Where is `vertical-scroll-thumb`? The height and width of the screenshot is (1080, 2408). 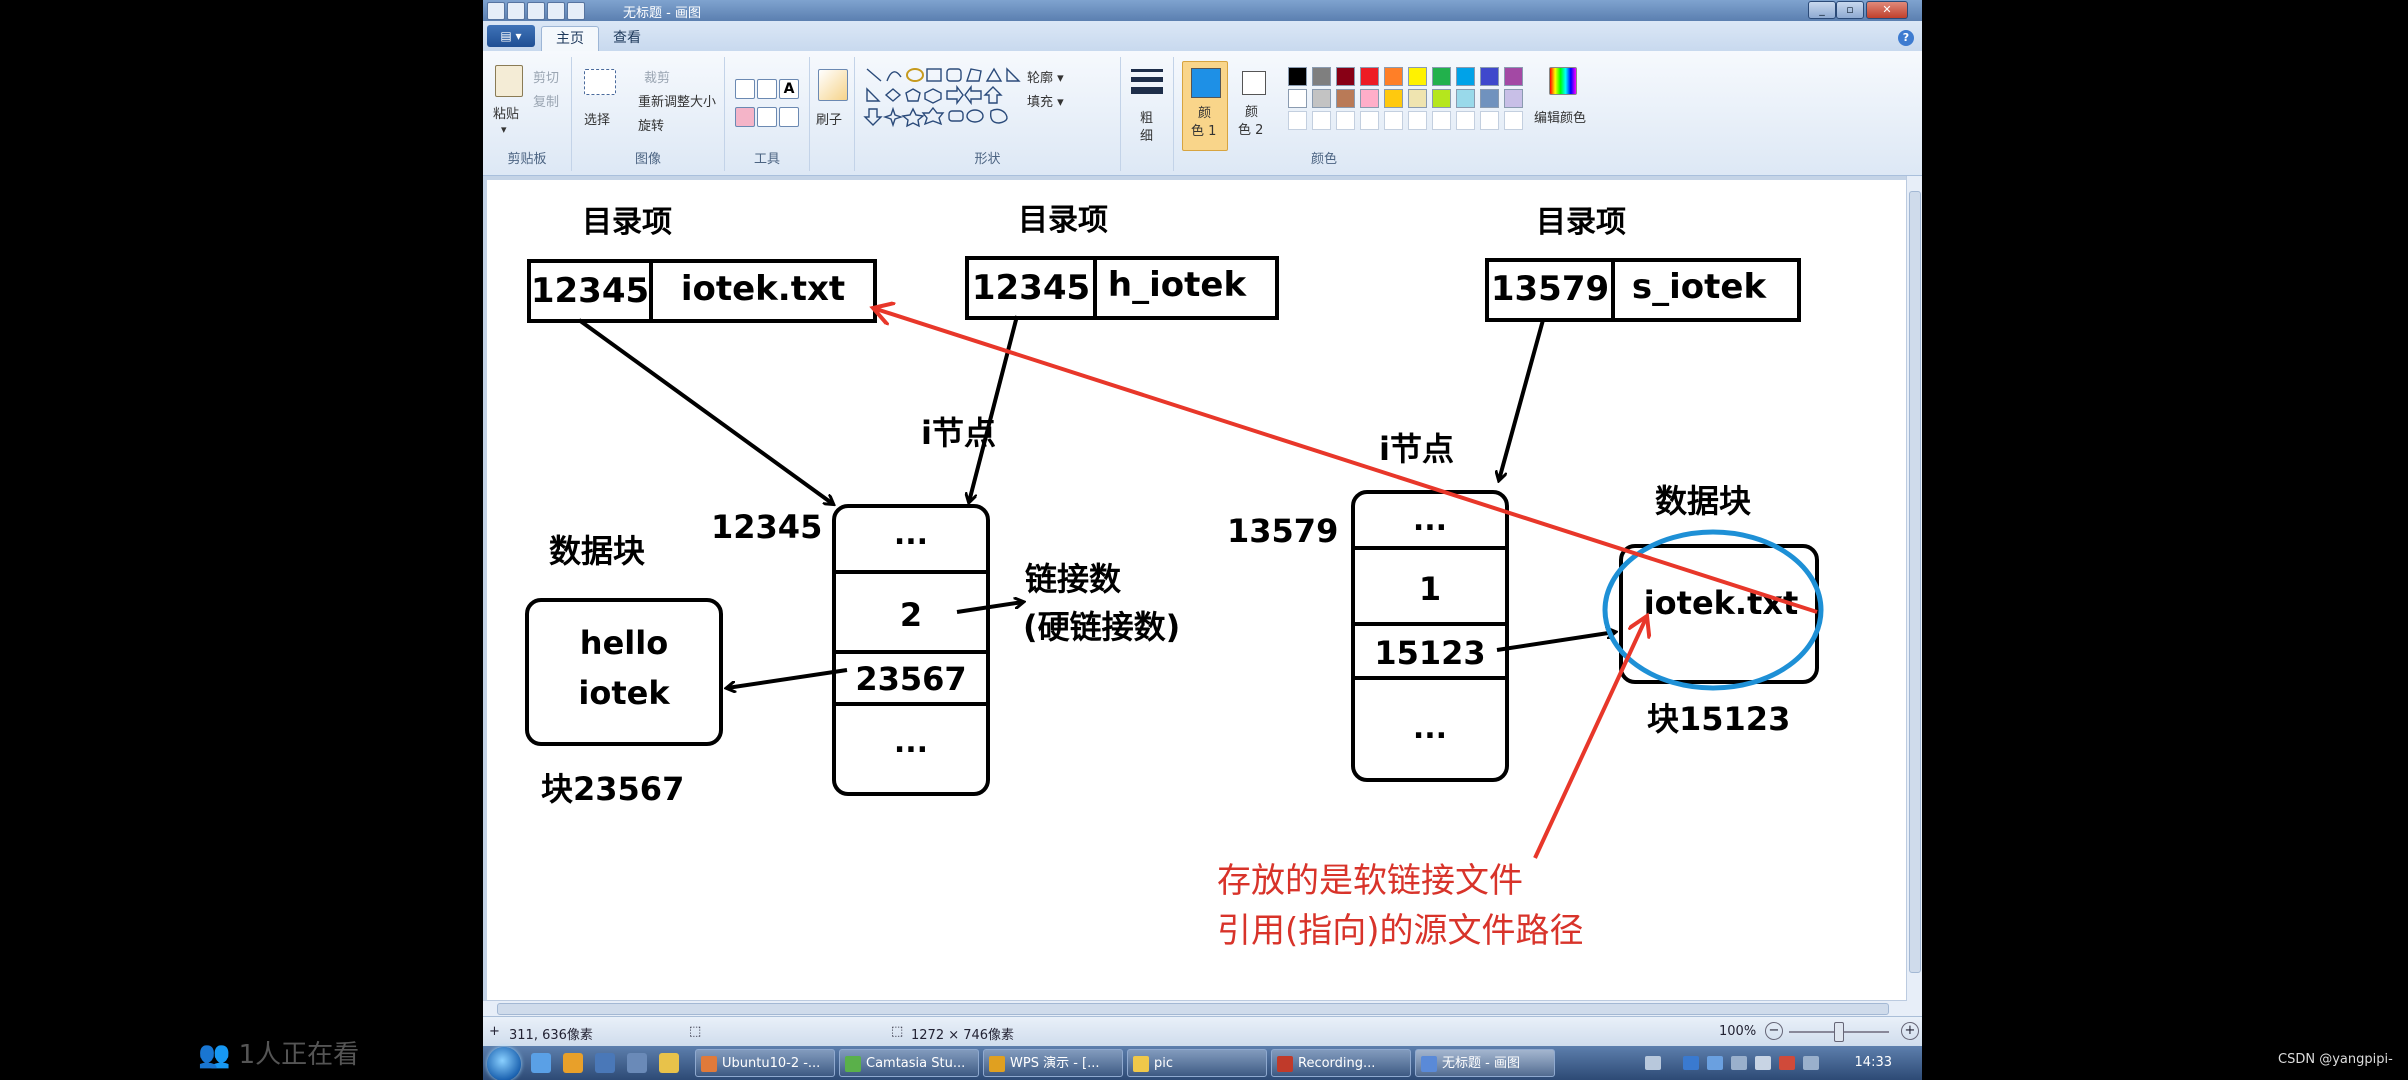
vertical-scroll-thumb is located at coordinates (1915, 582).